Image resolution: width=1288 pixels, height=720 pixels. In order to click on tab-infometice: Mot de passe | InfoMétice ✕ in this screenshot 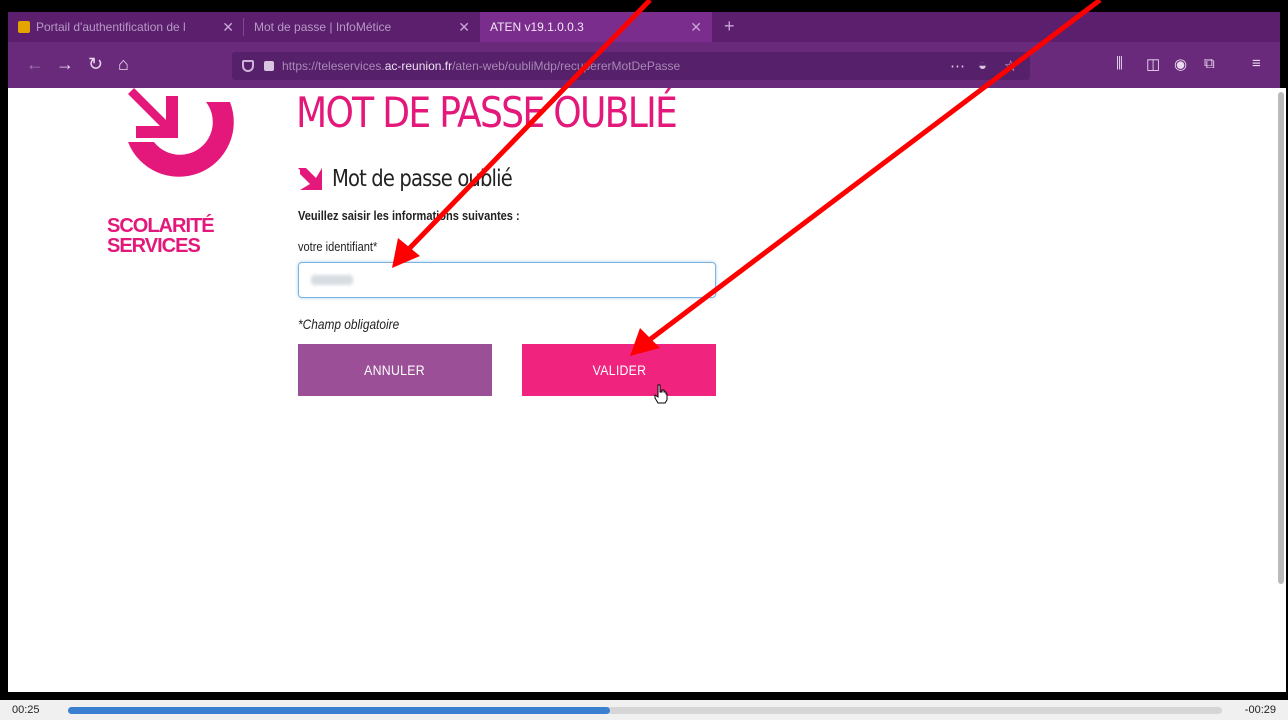, I will do `click(362, 27)`.